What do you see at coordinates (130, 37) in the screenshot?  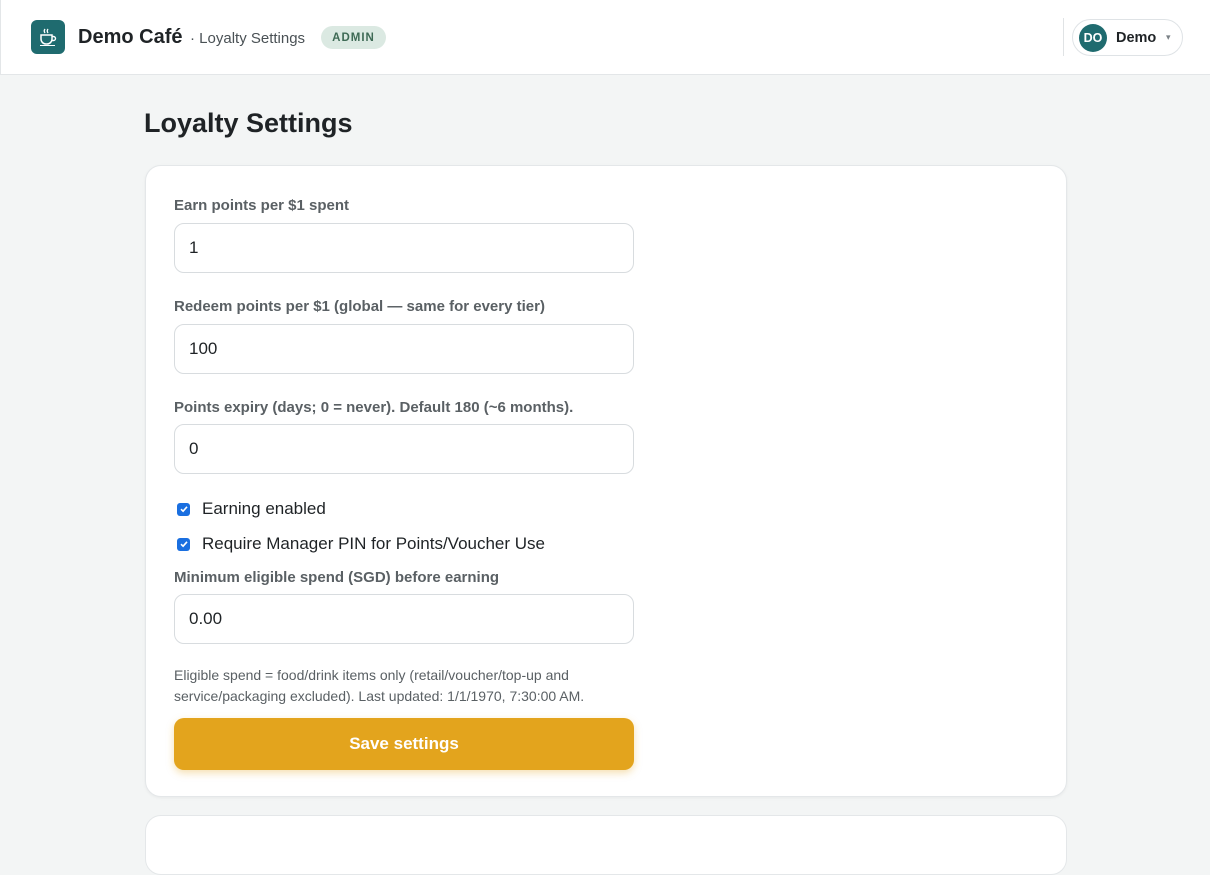 I see `brand-name: Demo Café` at bounding box center [130, 37].